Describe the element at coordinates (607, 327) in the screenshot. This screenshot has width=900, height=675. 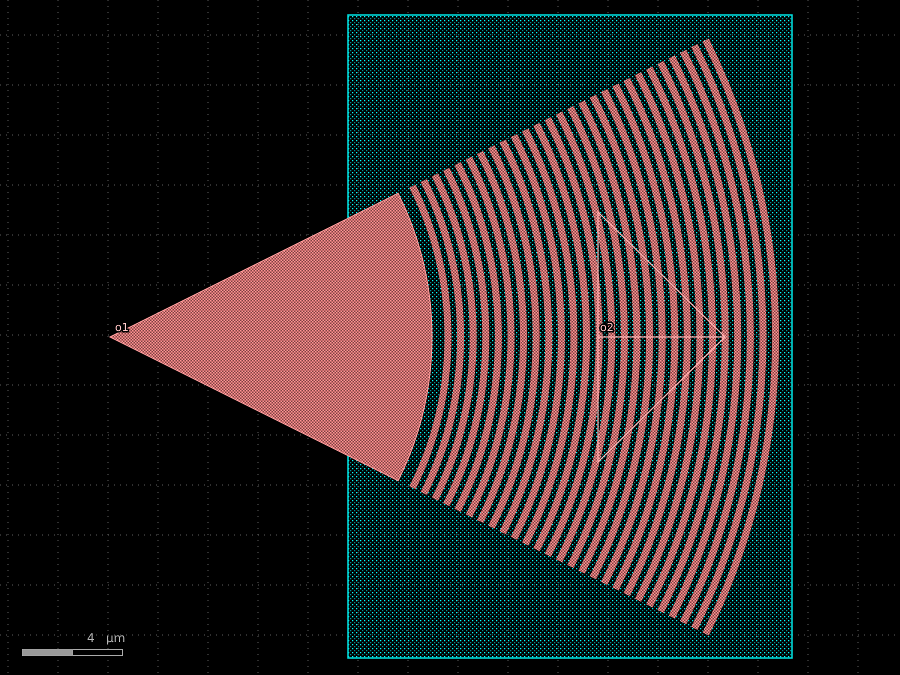
I see `port-label: o2` at that location.